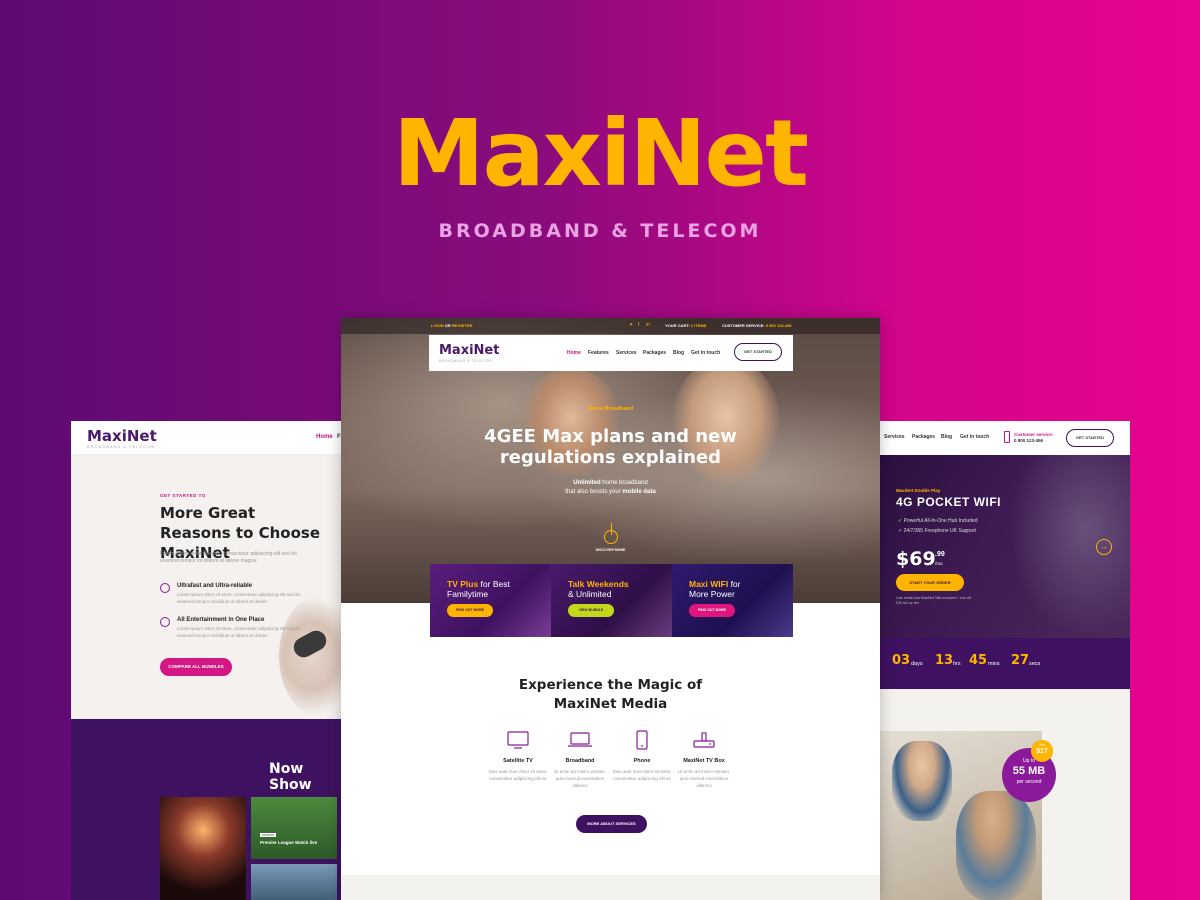 The height and width of the screenshot is (900, 1200). I want to click on tile-badge: SPORTS, so click(268, 835).